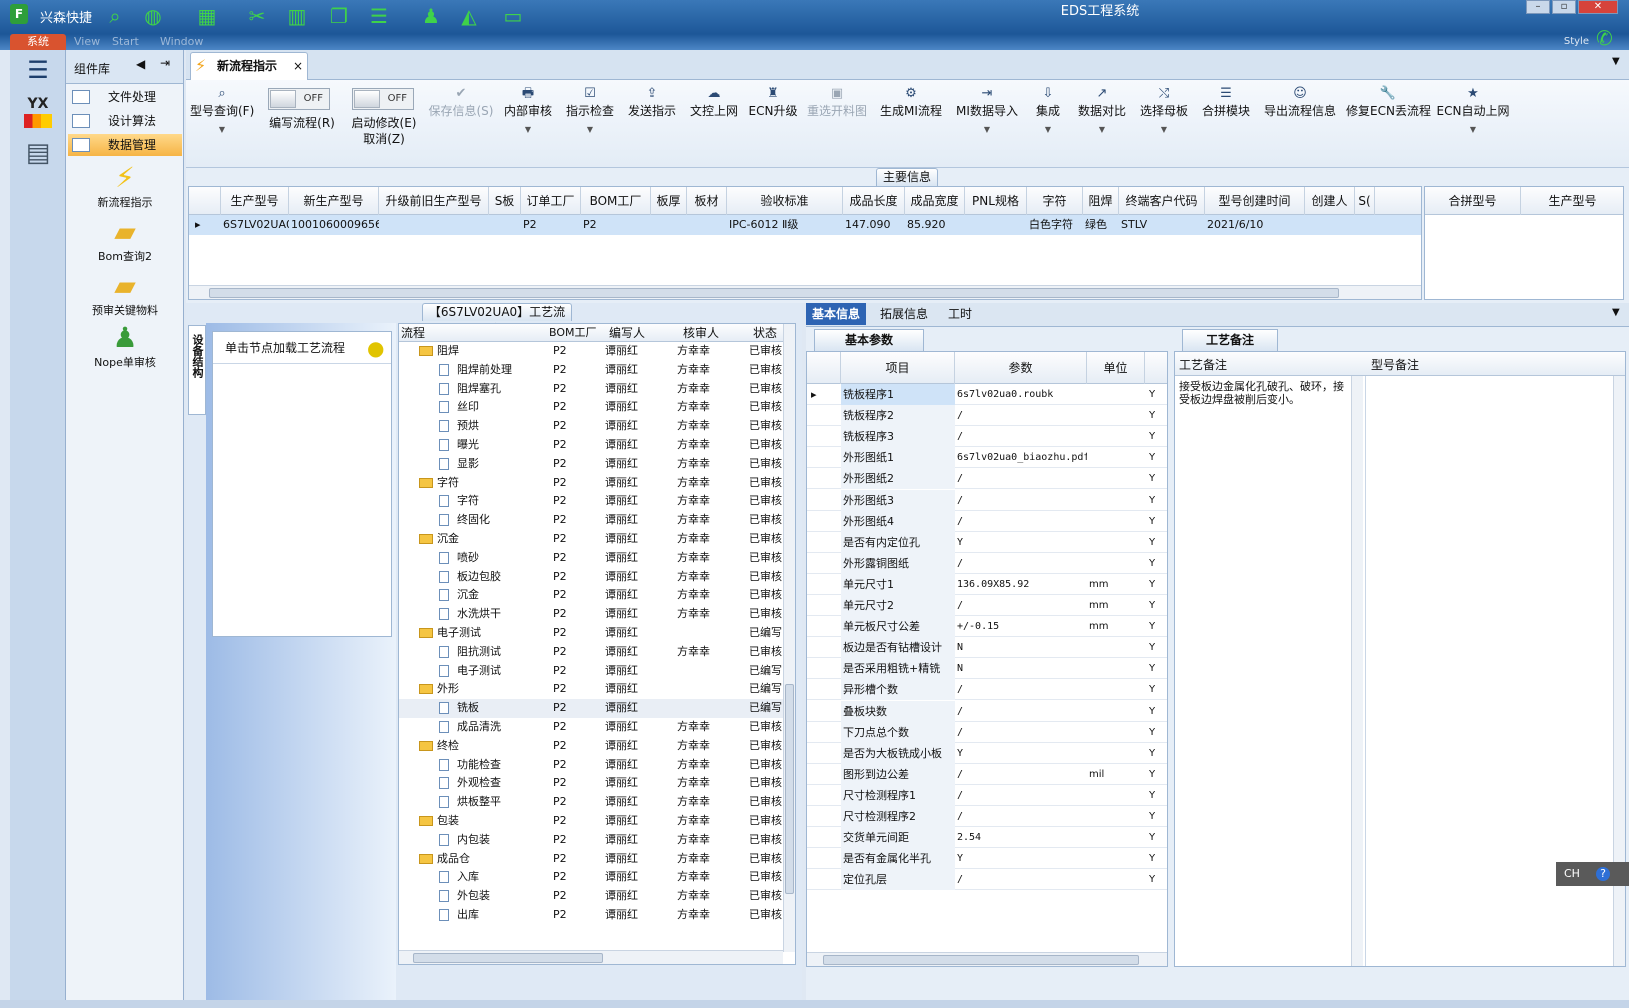  I want to click on side-tab-device: 设备结构, so click(197, 370).